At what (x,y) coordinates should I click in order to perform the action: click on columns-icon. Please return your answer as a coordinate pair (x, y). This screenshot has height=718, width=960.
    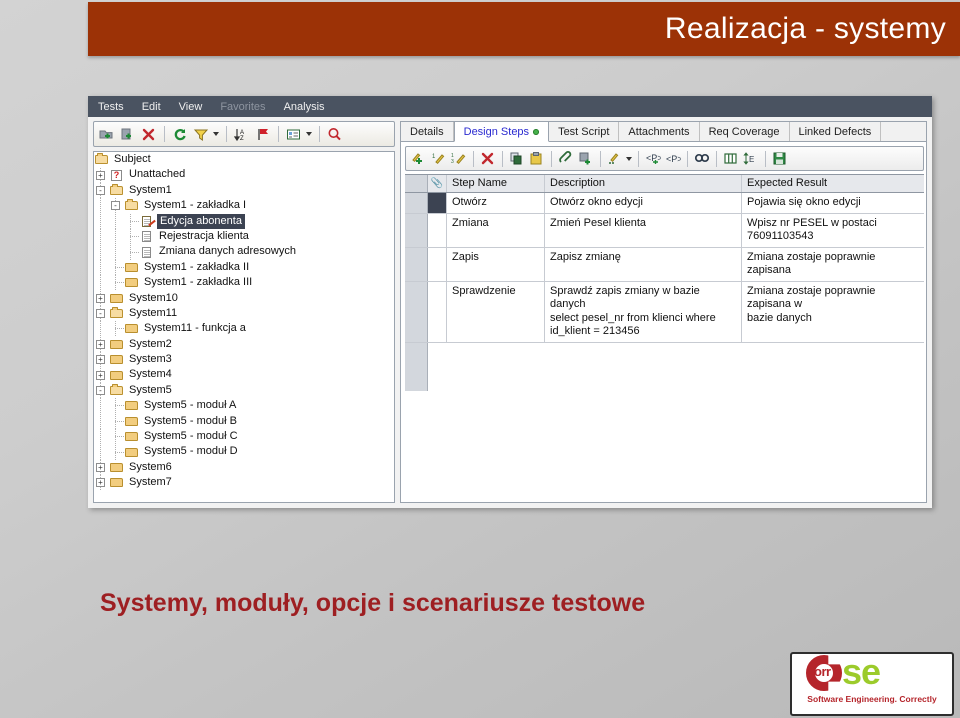
    Looking at the image, I should click on (731, 158).